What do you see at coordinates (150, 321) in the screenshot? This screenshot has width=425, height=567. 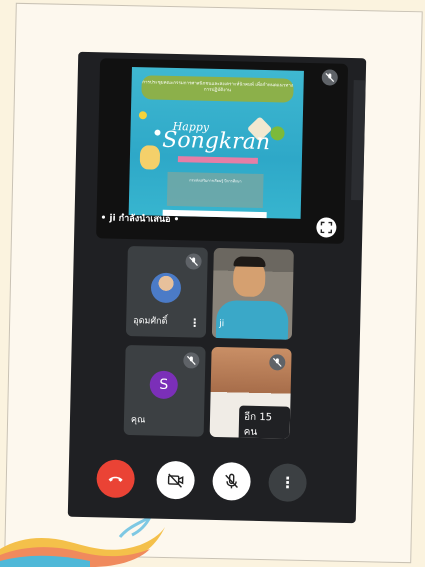 I see `participant-name: อุดมศักดิ์` at bounding box center [150, 321].